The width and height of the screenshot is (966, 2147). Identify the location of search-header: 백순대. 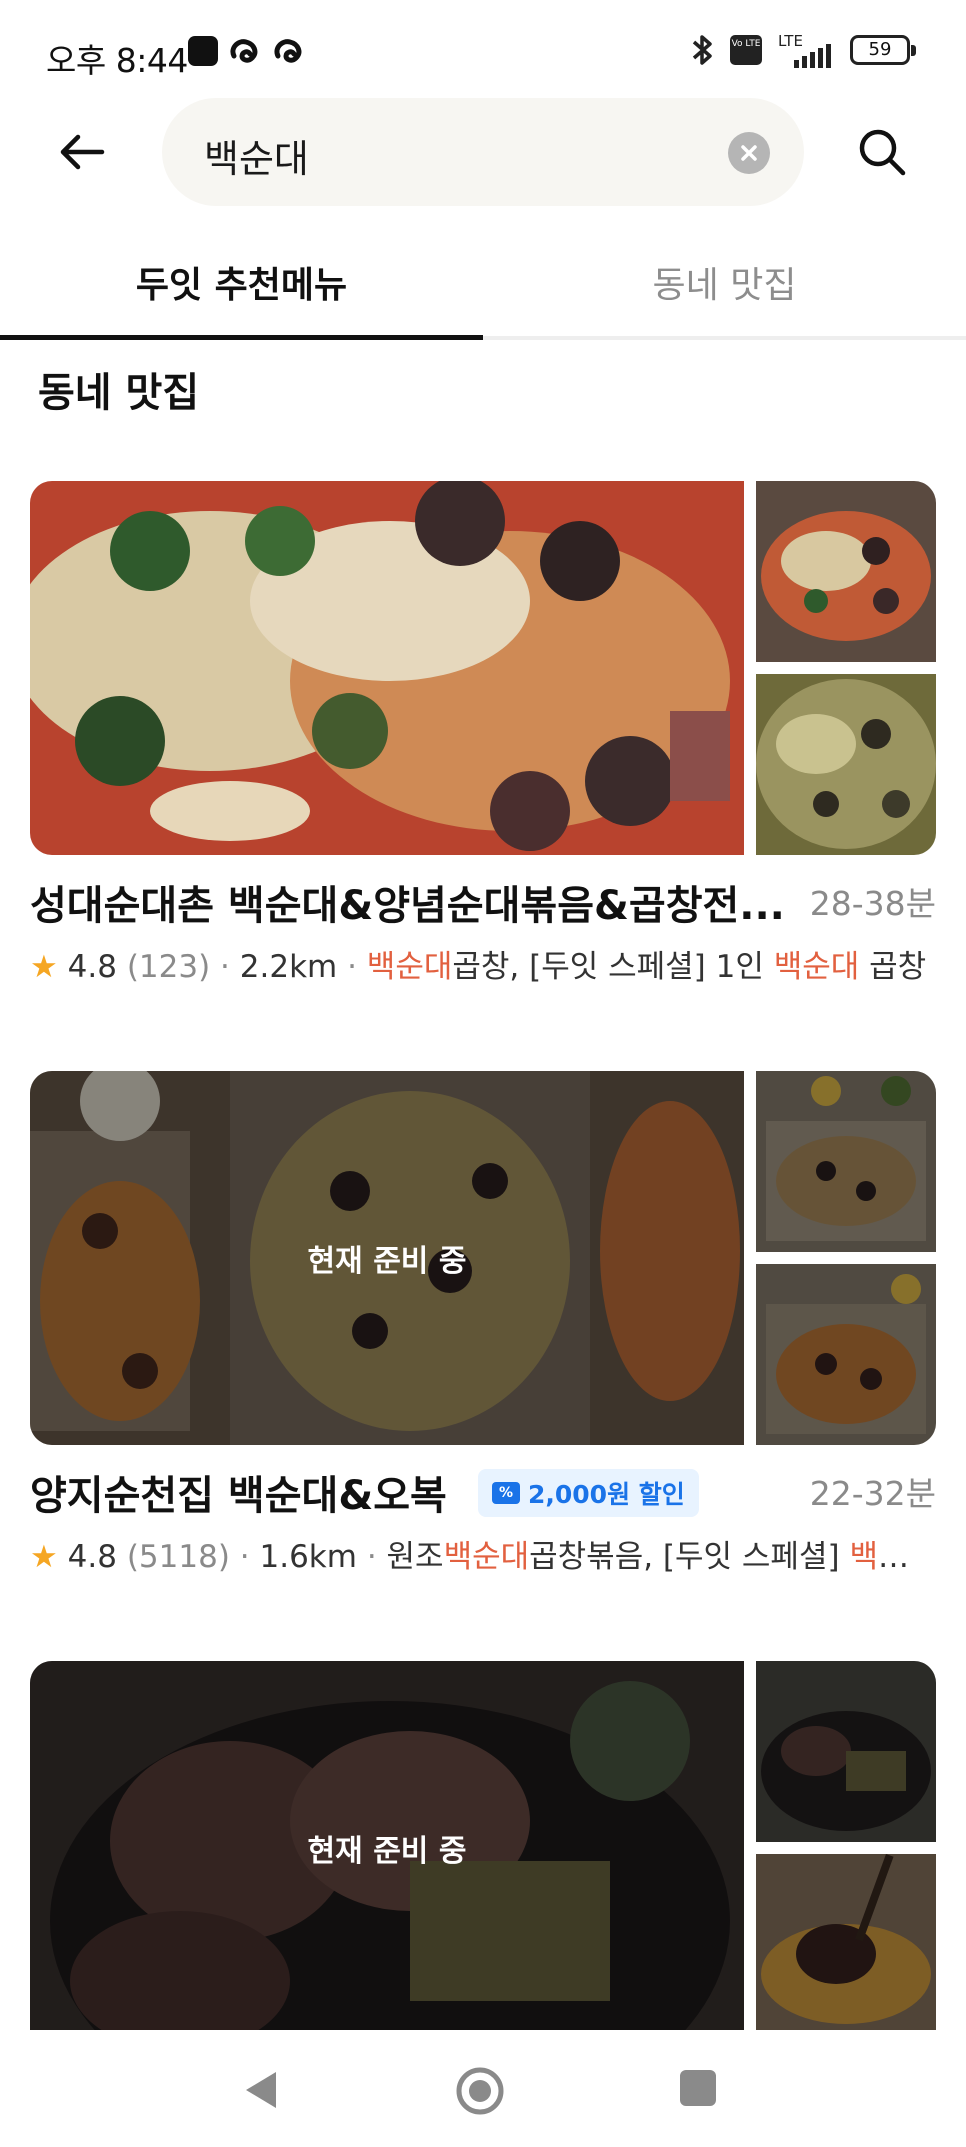
(483, 152).